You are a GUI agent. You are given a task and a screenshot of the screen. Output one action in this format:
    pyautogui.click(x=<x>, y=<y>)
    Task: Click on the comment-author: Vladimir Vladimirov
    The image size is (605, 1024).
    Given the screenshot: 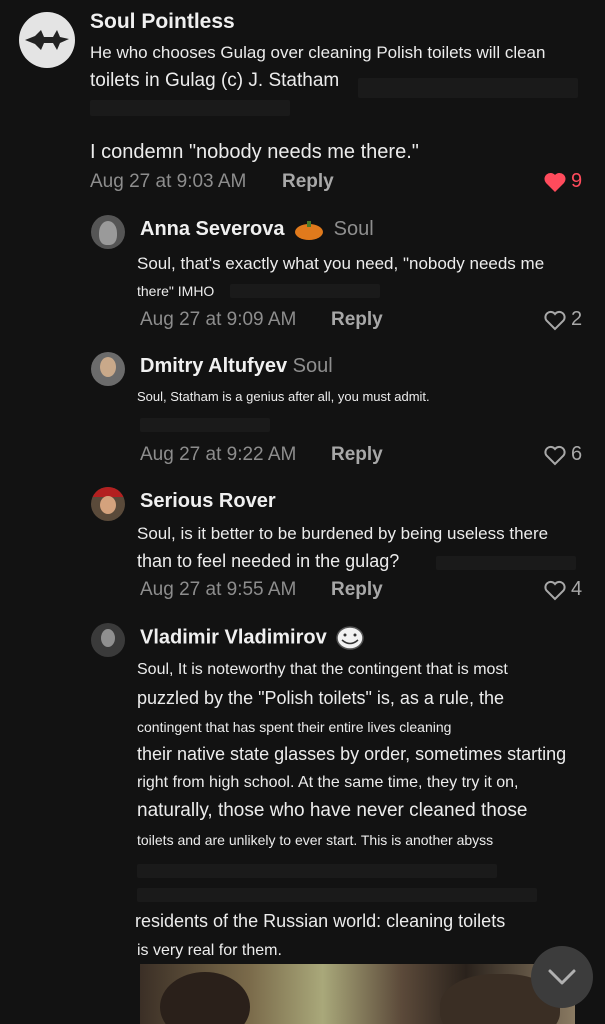 What is the action you would take?
    pyautogui.click(x=252, y=638)
    